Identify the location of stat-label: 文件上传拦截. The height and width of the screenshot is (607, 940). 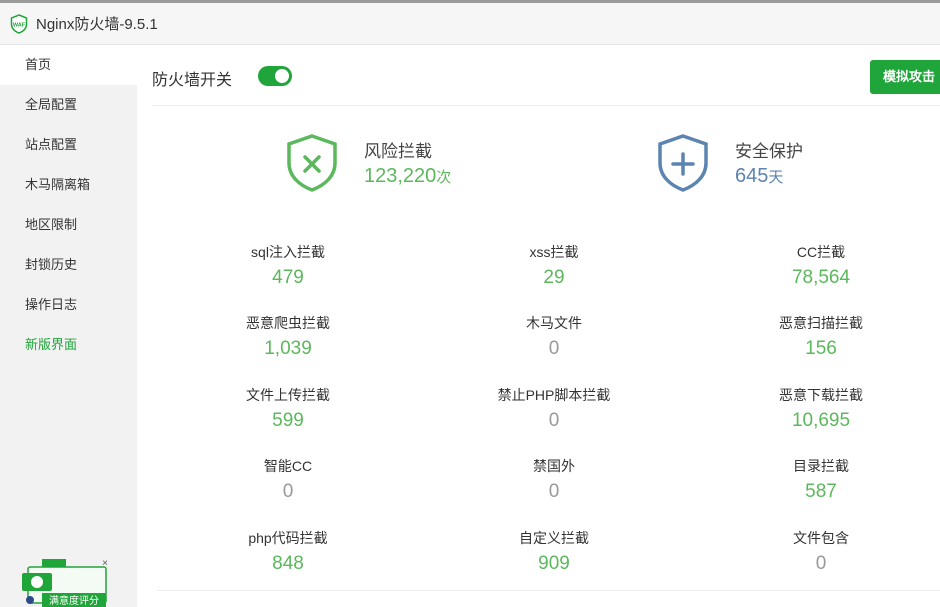
(288, 395).